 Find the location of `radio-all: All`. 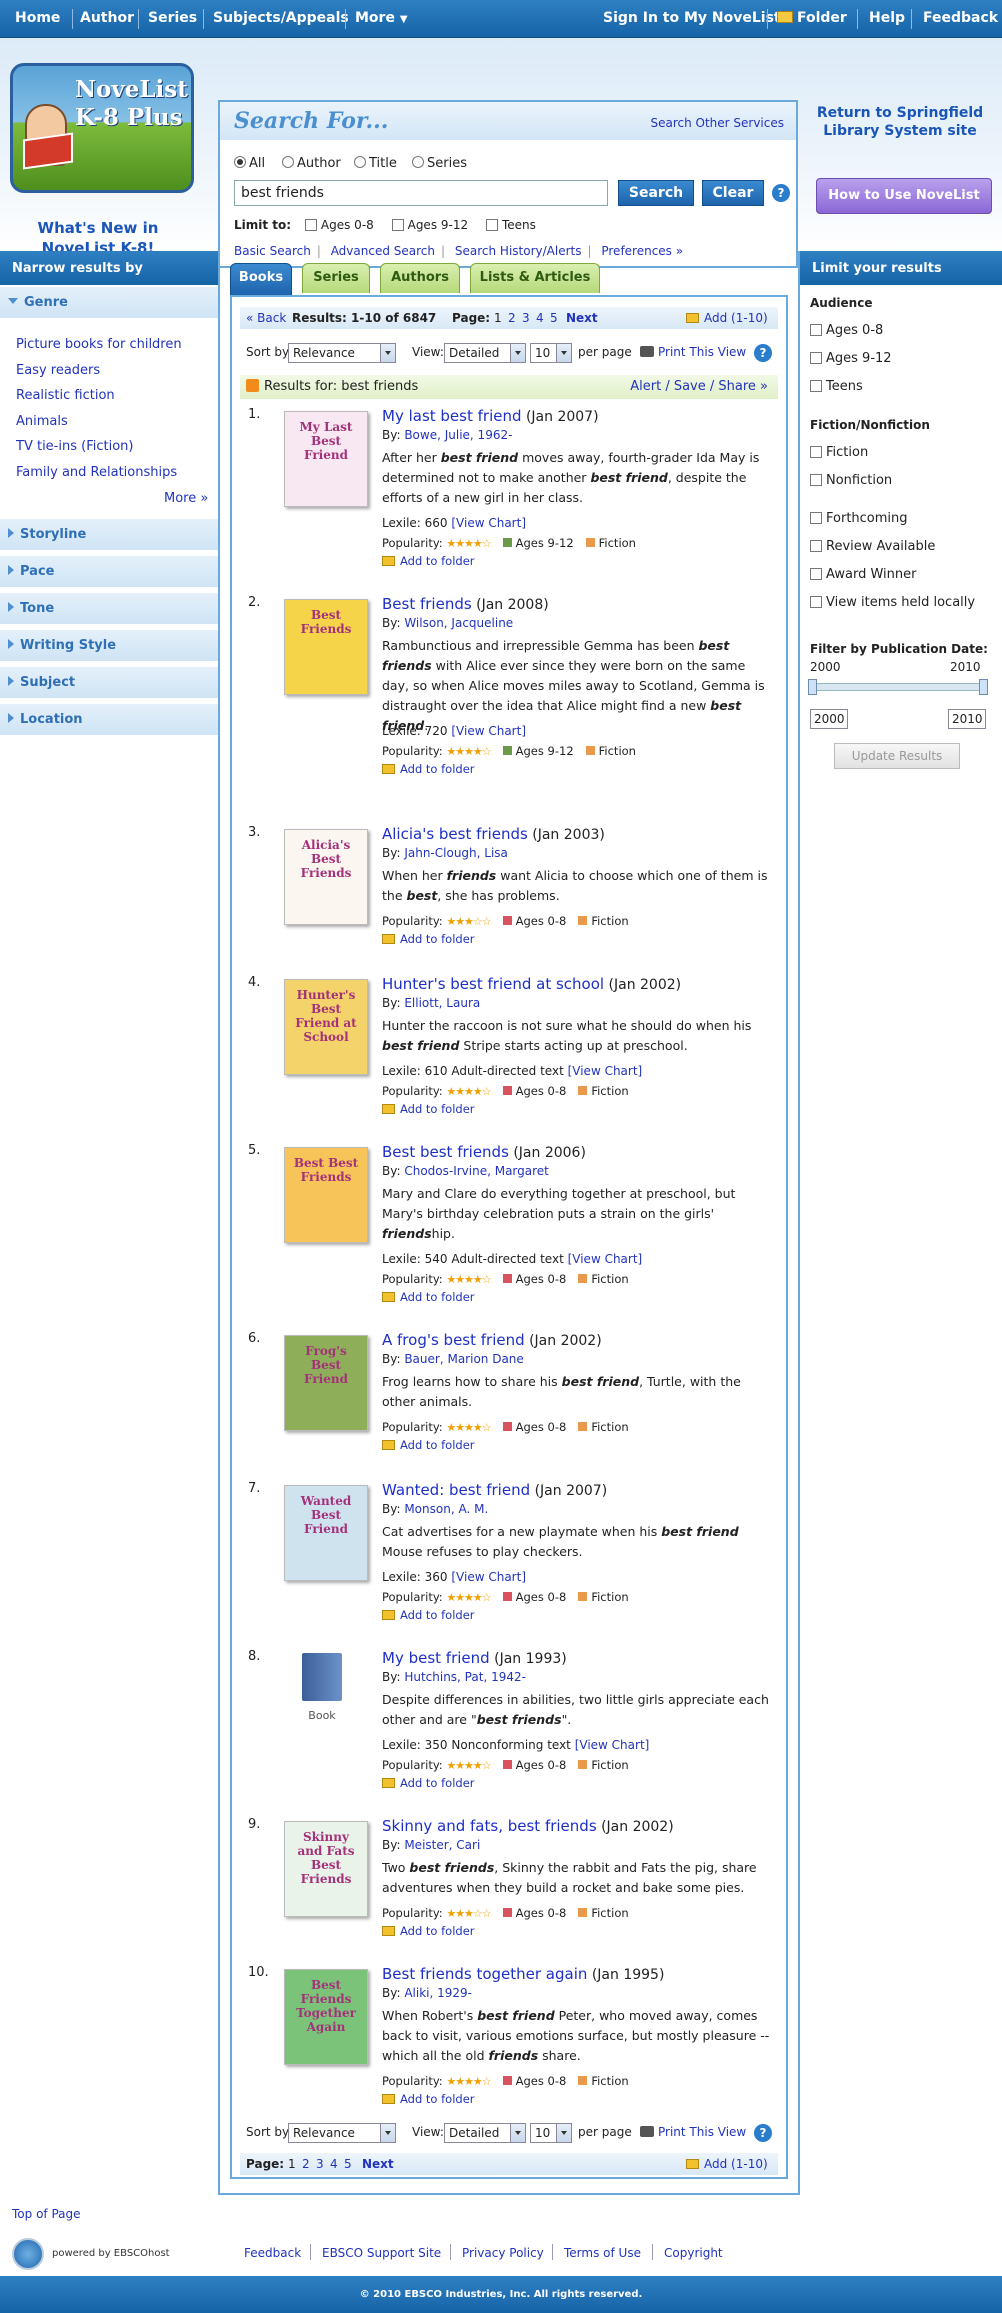

radio-all: All is located at coordinates (249, 163).